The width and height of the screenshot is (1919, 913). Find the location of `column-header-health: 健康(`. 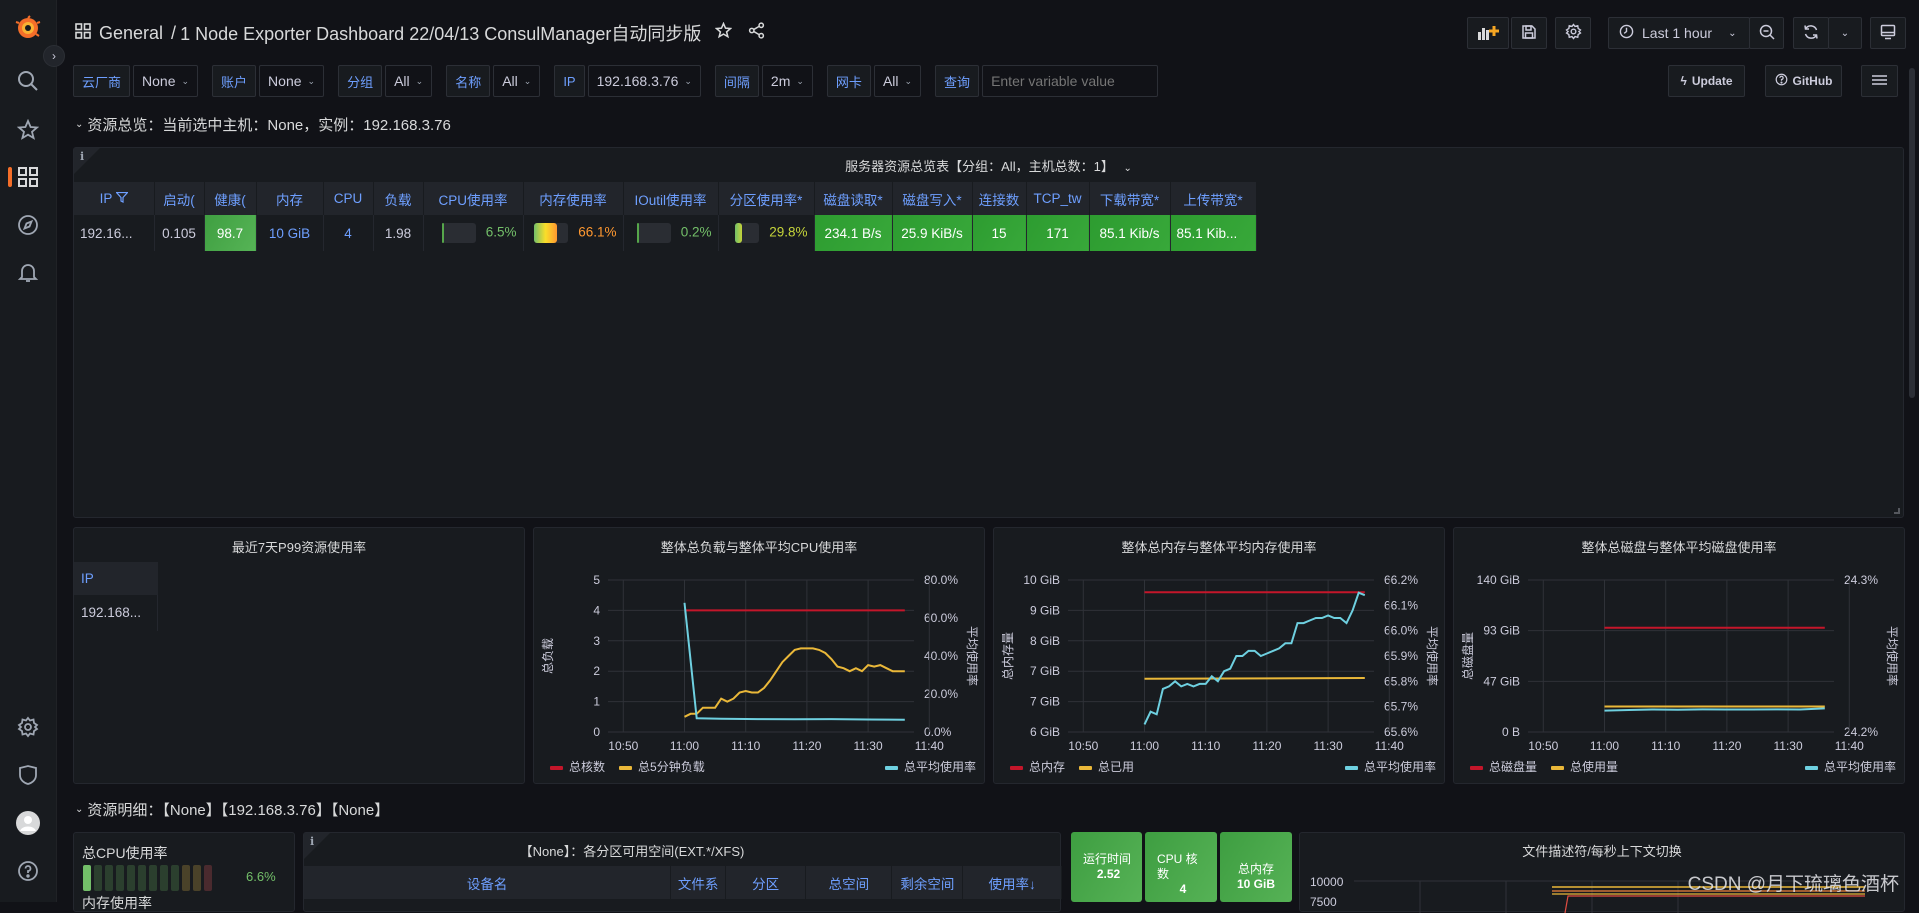

column-header-health: 健康( is located at coordinates (230, 198).